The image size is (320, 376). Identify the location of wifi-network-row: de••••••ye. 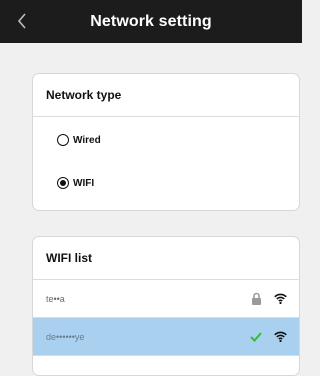
(166, 337).